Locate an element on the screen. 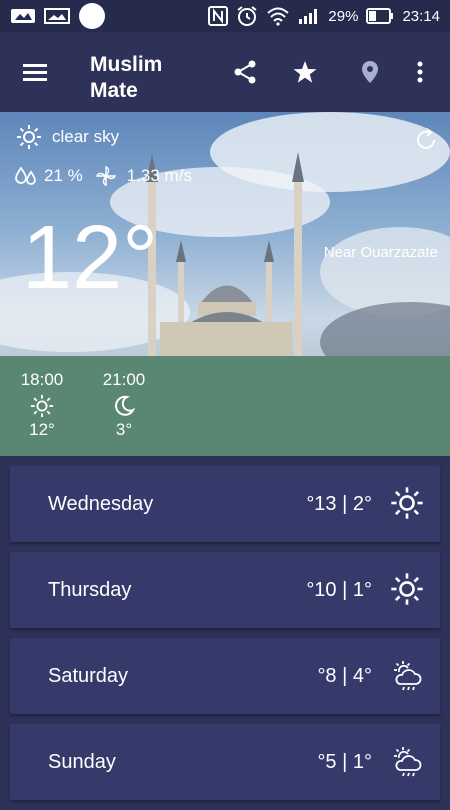 The image size is (450, 810). current-temperature: 12° is located at coordinates (90, 258).